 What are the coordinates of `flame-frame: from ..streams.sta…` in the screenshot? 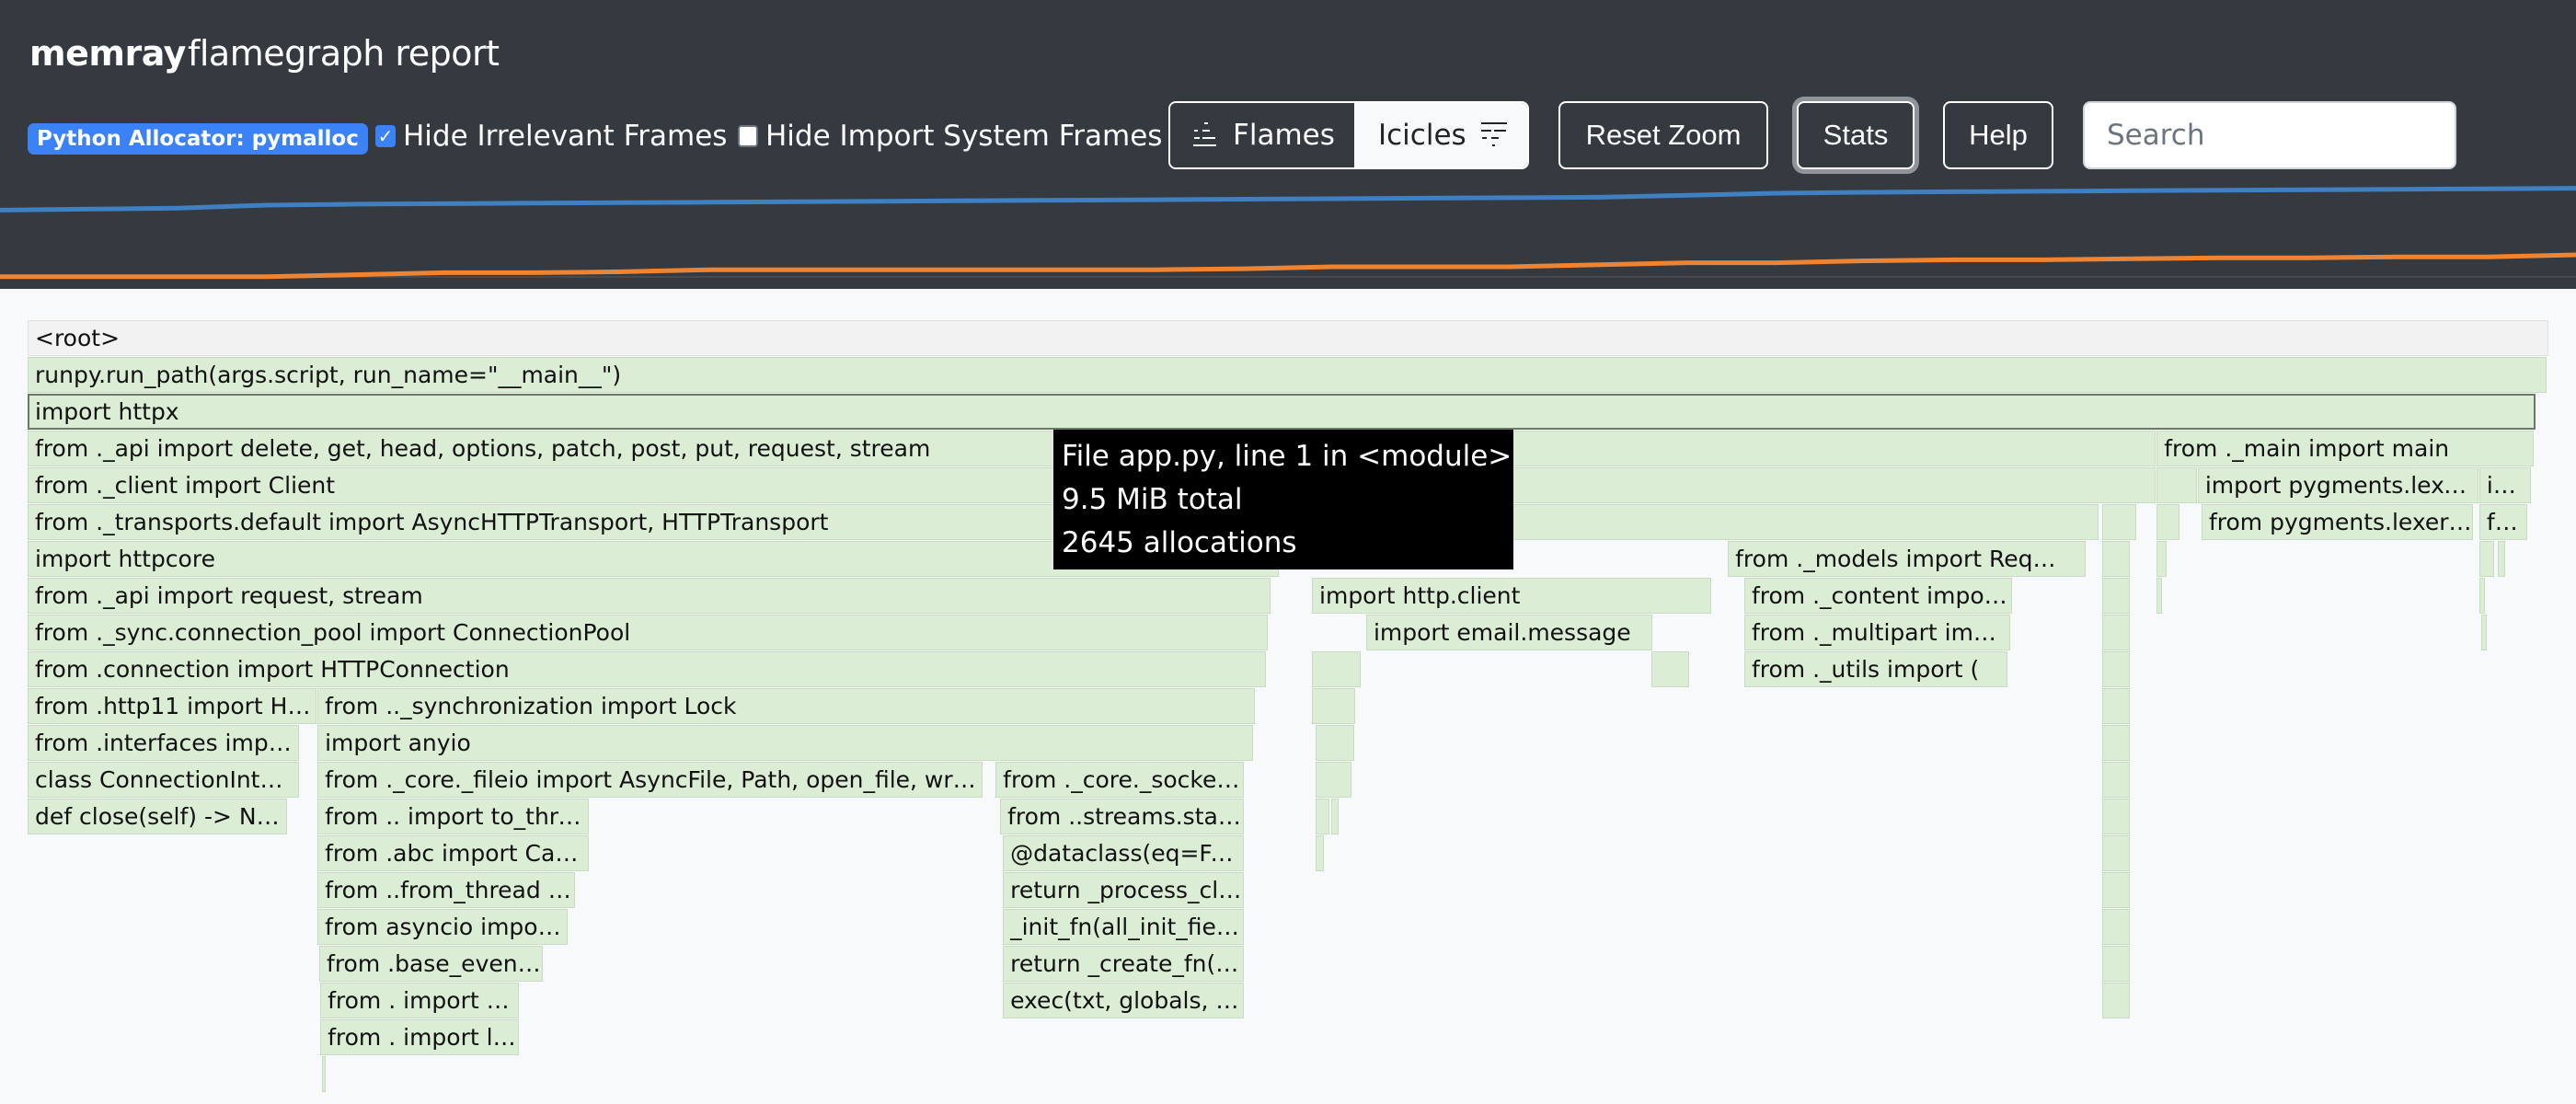 It's located at (1122, 816).